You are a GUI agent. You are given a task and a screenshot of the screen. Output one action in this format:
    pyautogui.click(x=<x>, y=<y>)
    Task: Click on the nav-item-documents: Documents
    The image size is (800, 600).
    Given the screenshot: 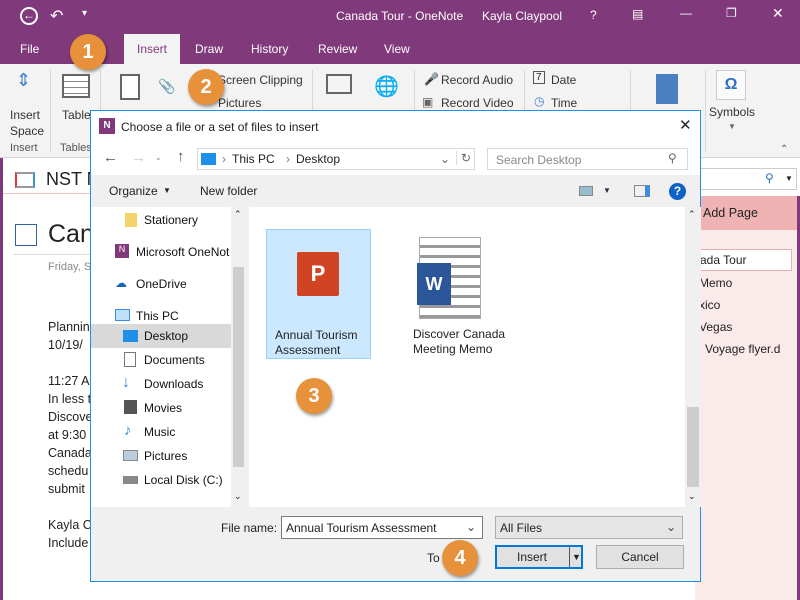 What is the action you would take?
    pyautogui.click(x=174, y=360)
    